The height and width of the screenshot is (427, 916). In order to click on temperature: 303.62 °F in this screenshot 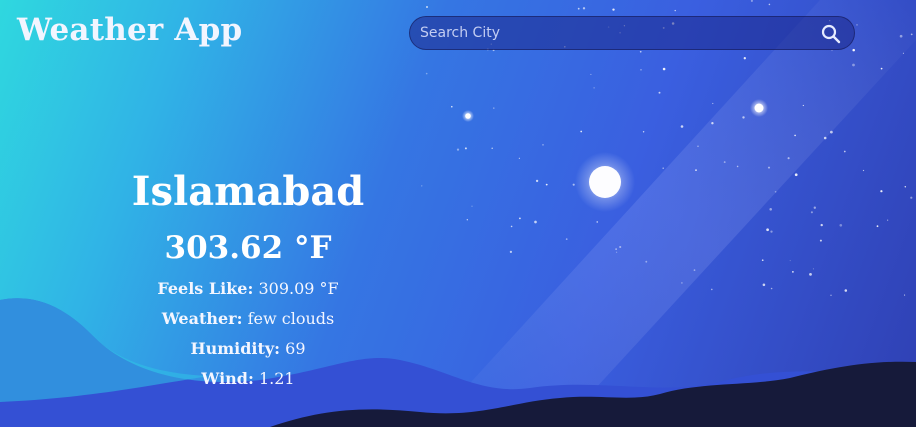, I will do `click(248, 248)`.